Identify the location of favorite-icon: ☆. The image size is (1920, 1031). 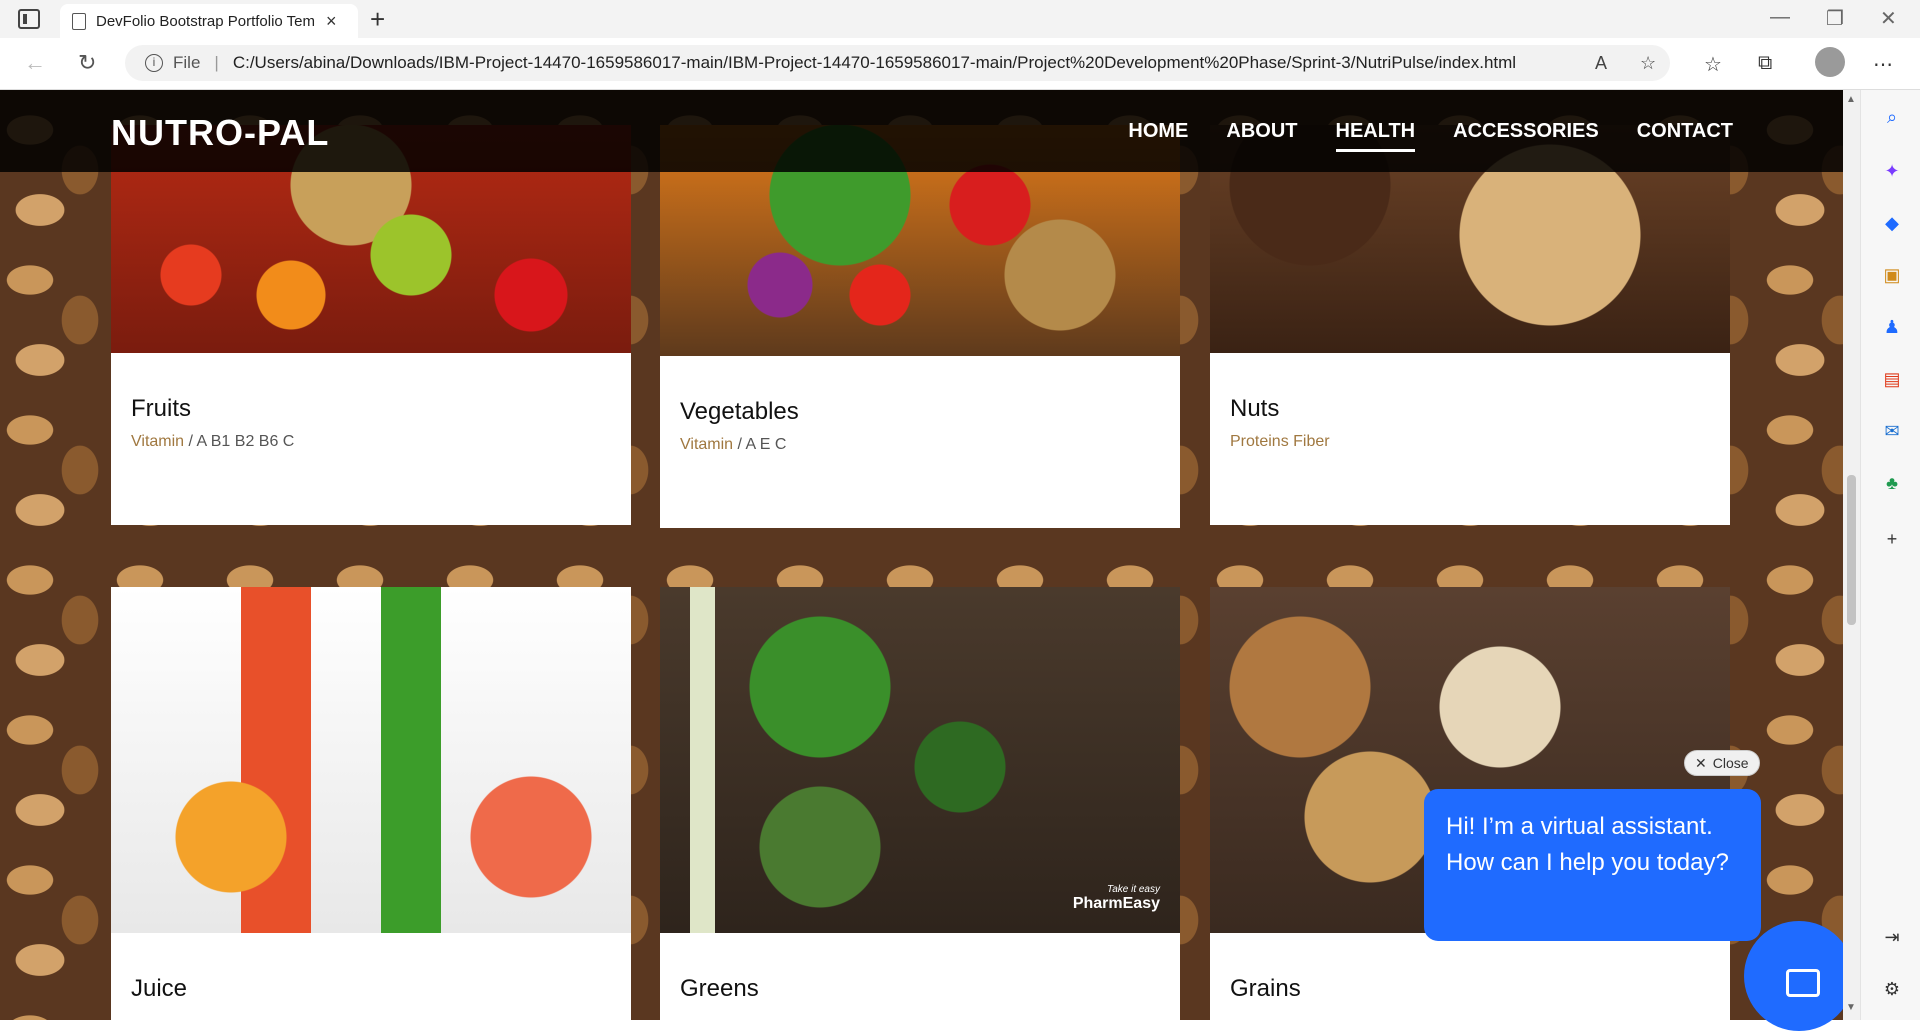
(1648, 63).